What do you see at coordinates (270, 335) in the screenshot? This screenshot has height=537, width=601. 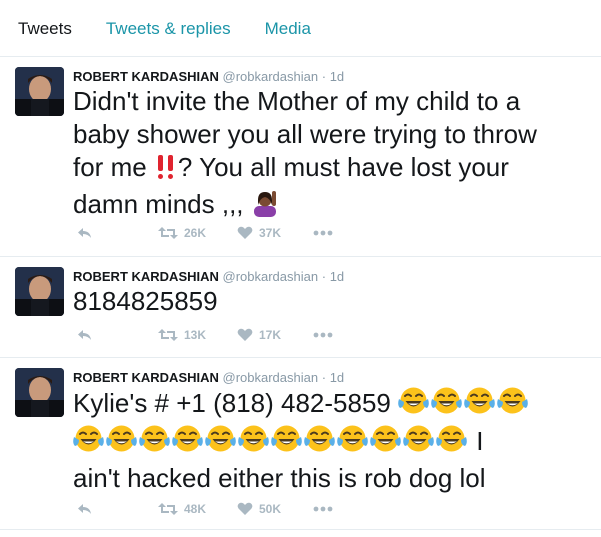 I see `like-count: 17K` at bounding box center [270, 335].